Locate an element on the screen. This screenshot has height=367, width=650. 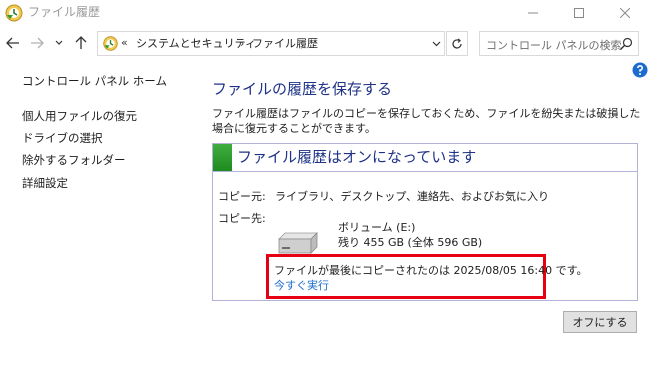
source-label: コピー元: is located at coordinates (242, 196).